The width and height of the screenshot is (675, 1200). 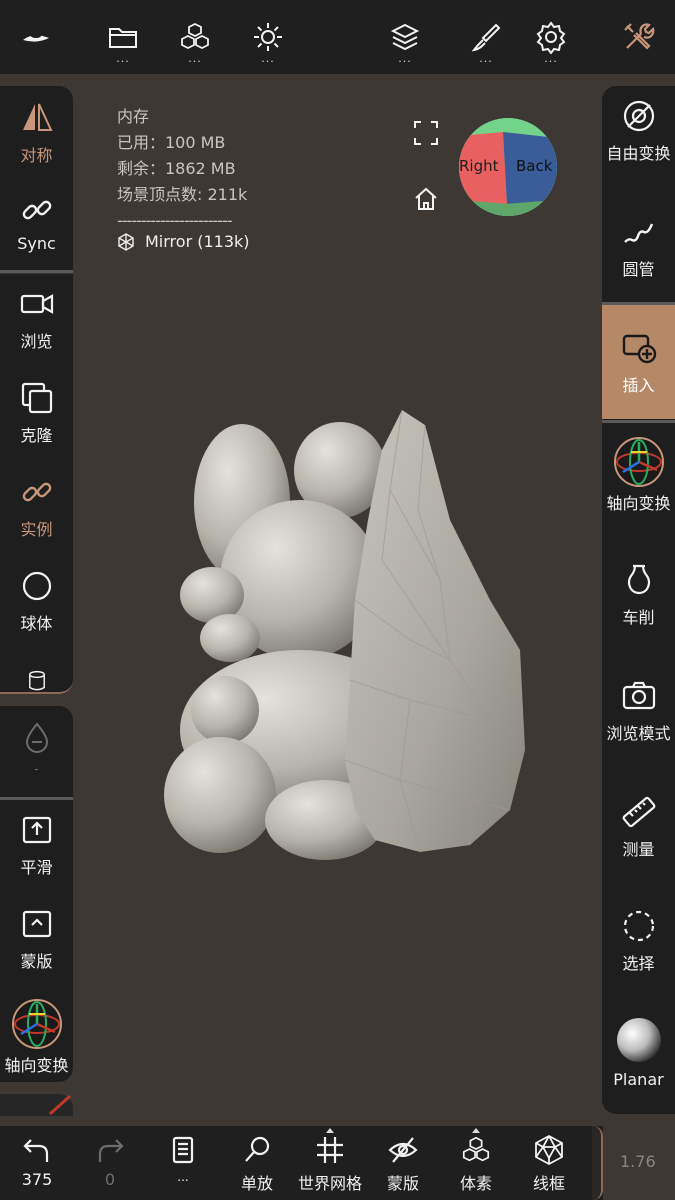 I want to click on symmetry-button: 对称, so click(x=36, y=133).